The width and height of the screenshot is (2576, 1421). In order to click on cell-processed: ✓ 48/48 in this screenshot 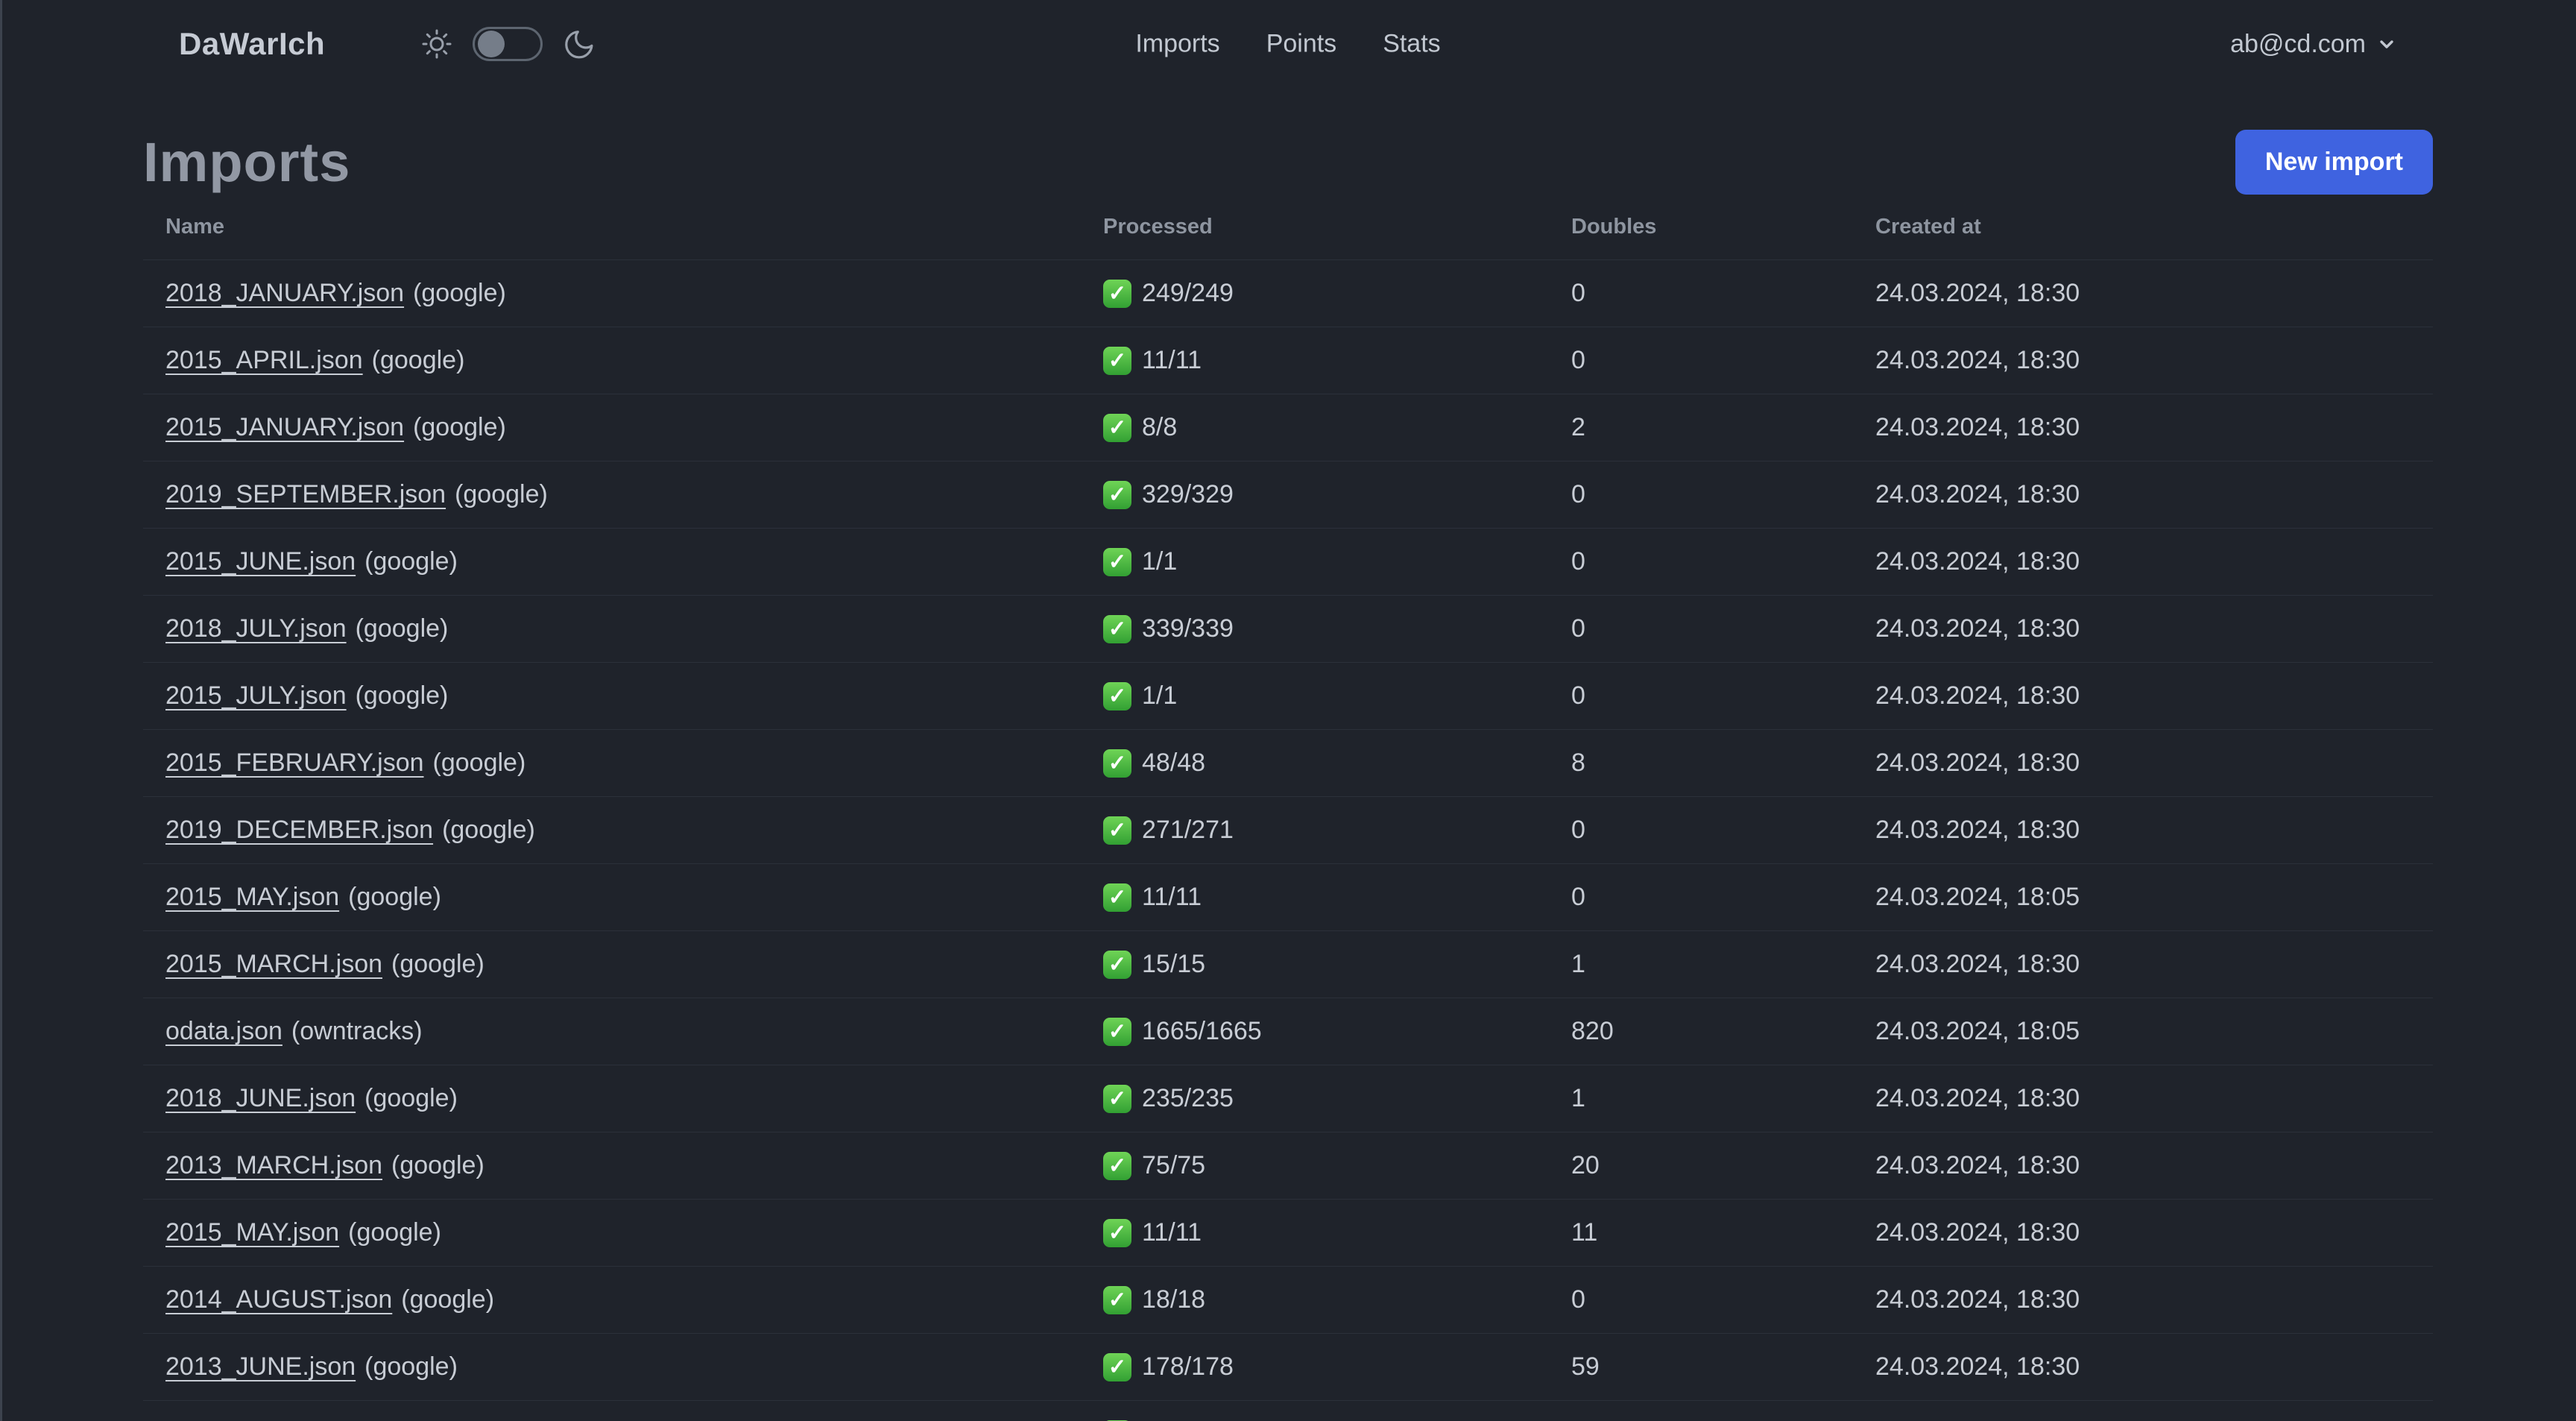, I will do `click(1337, 763)`.